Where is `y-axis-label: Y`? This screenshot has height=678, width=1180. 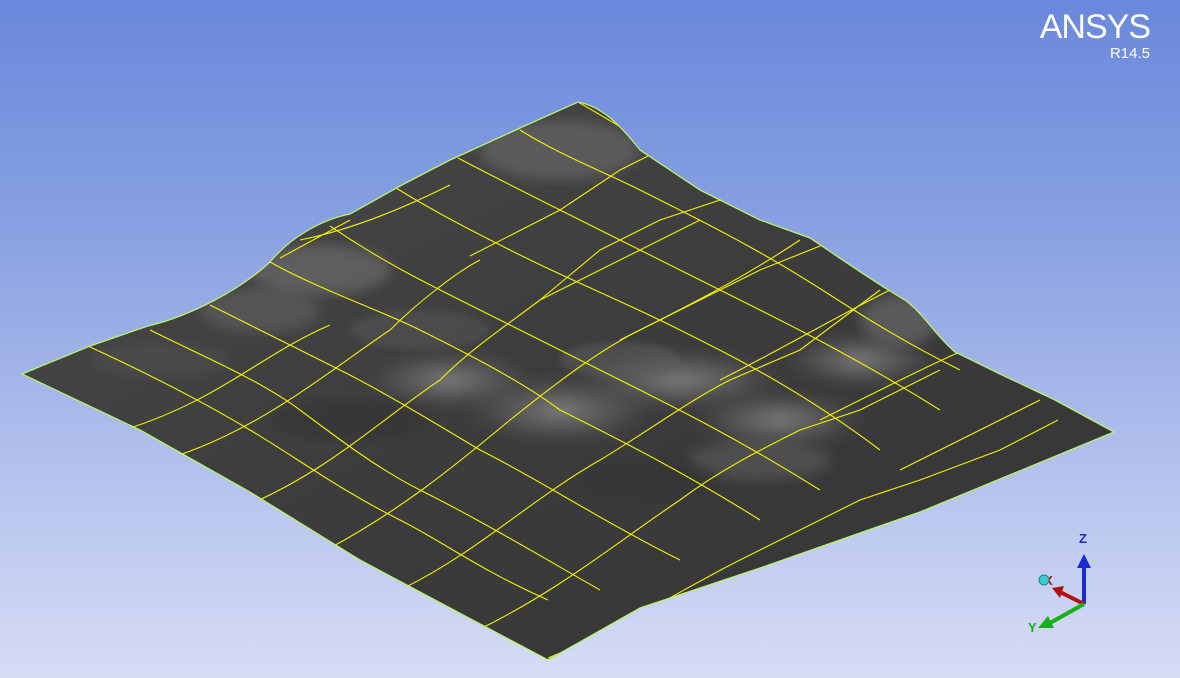
y-axis-label: Y is located at coordinates (1032, 627).